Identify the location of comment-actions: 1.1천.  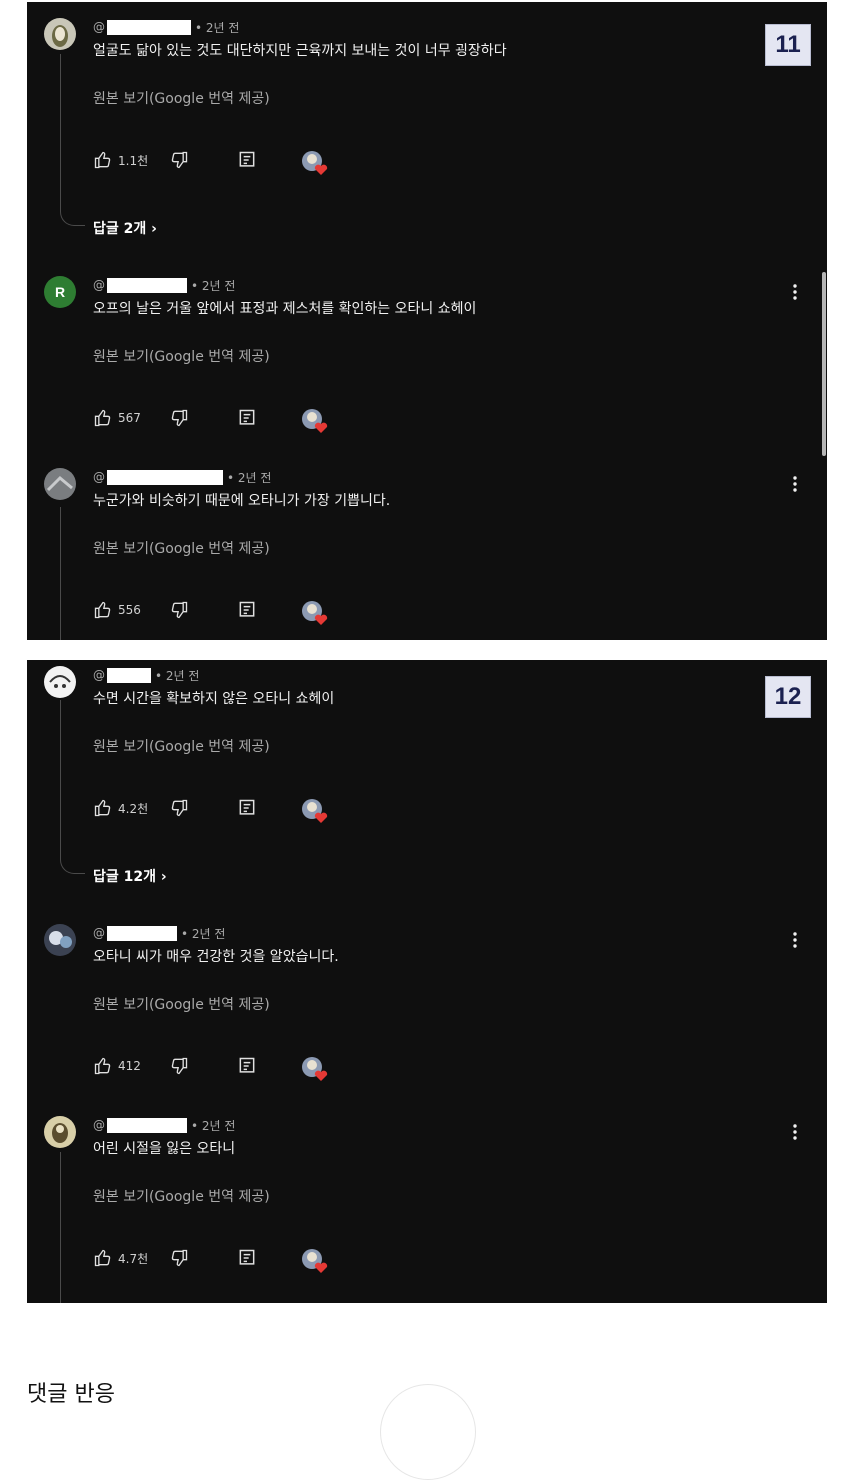
(223, 162).